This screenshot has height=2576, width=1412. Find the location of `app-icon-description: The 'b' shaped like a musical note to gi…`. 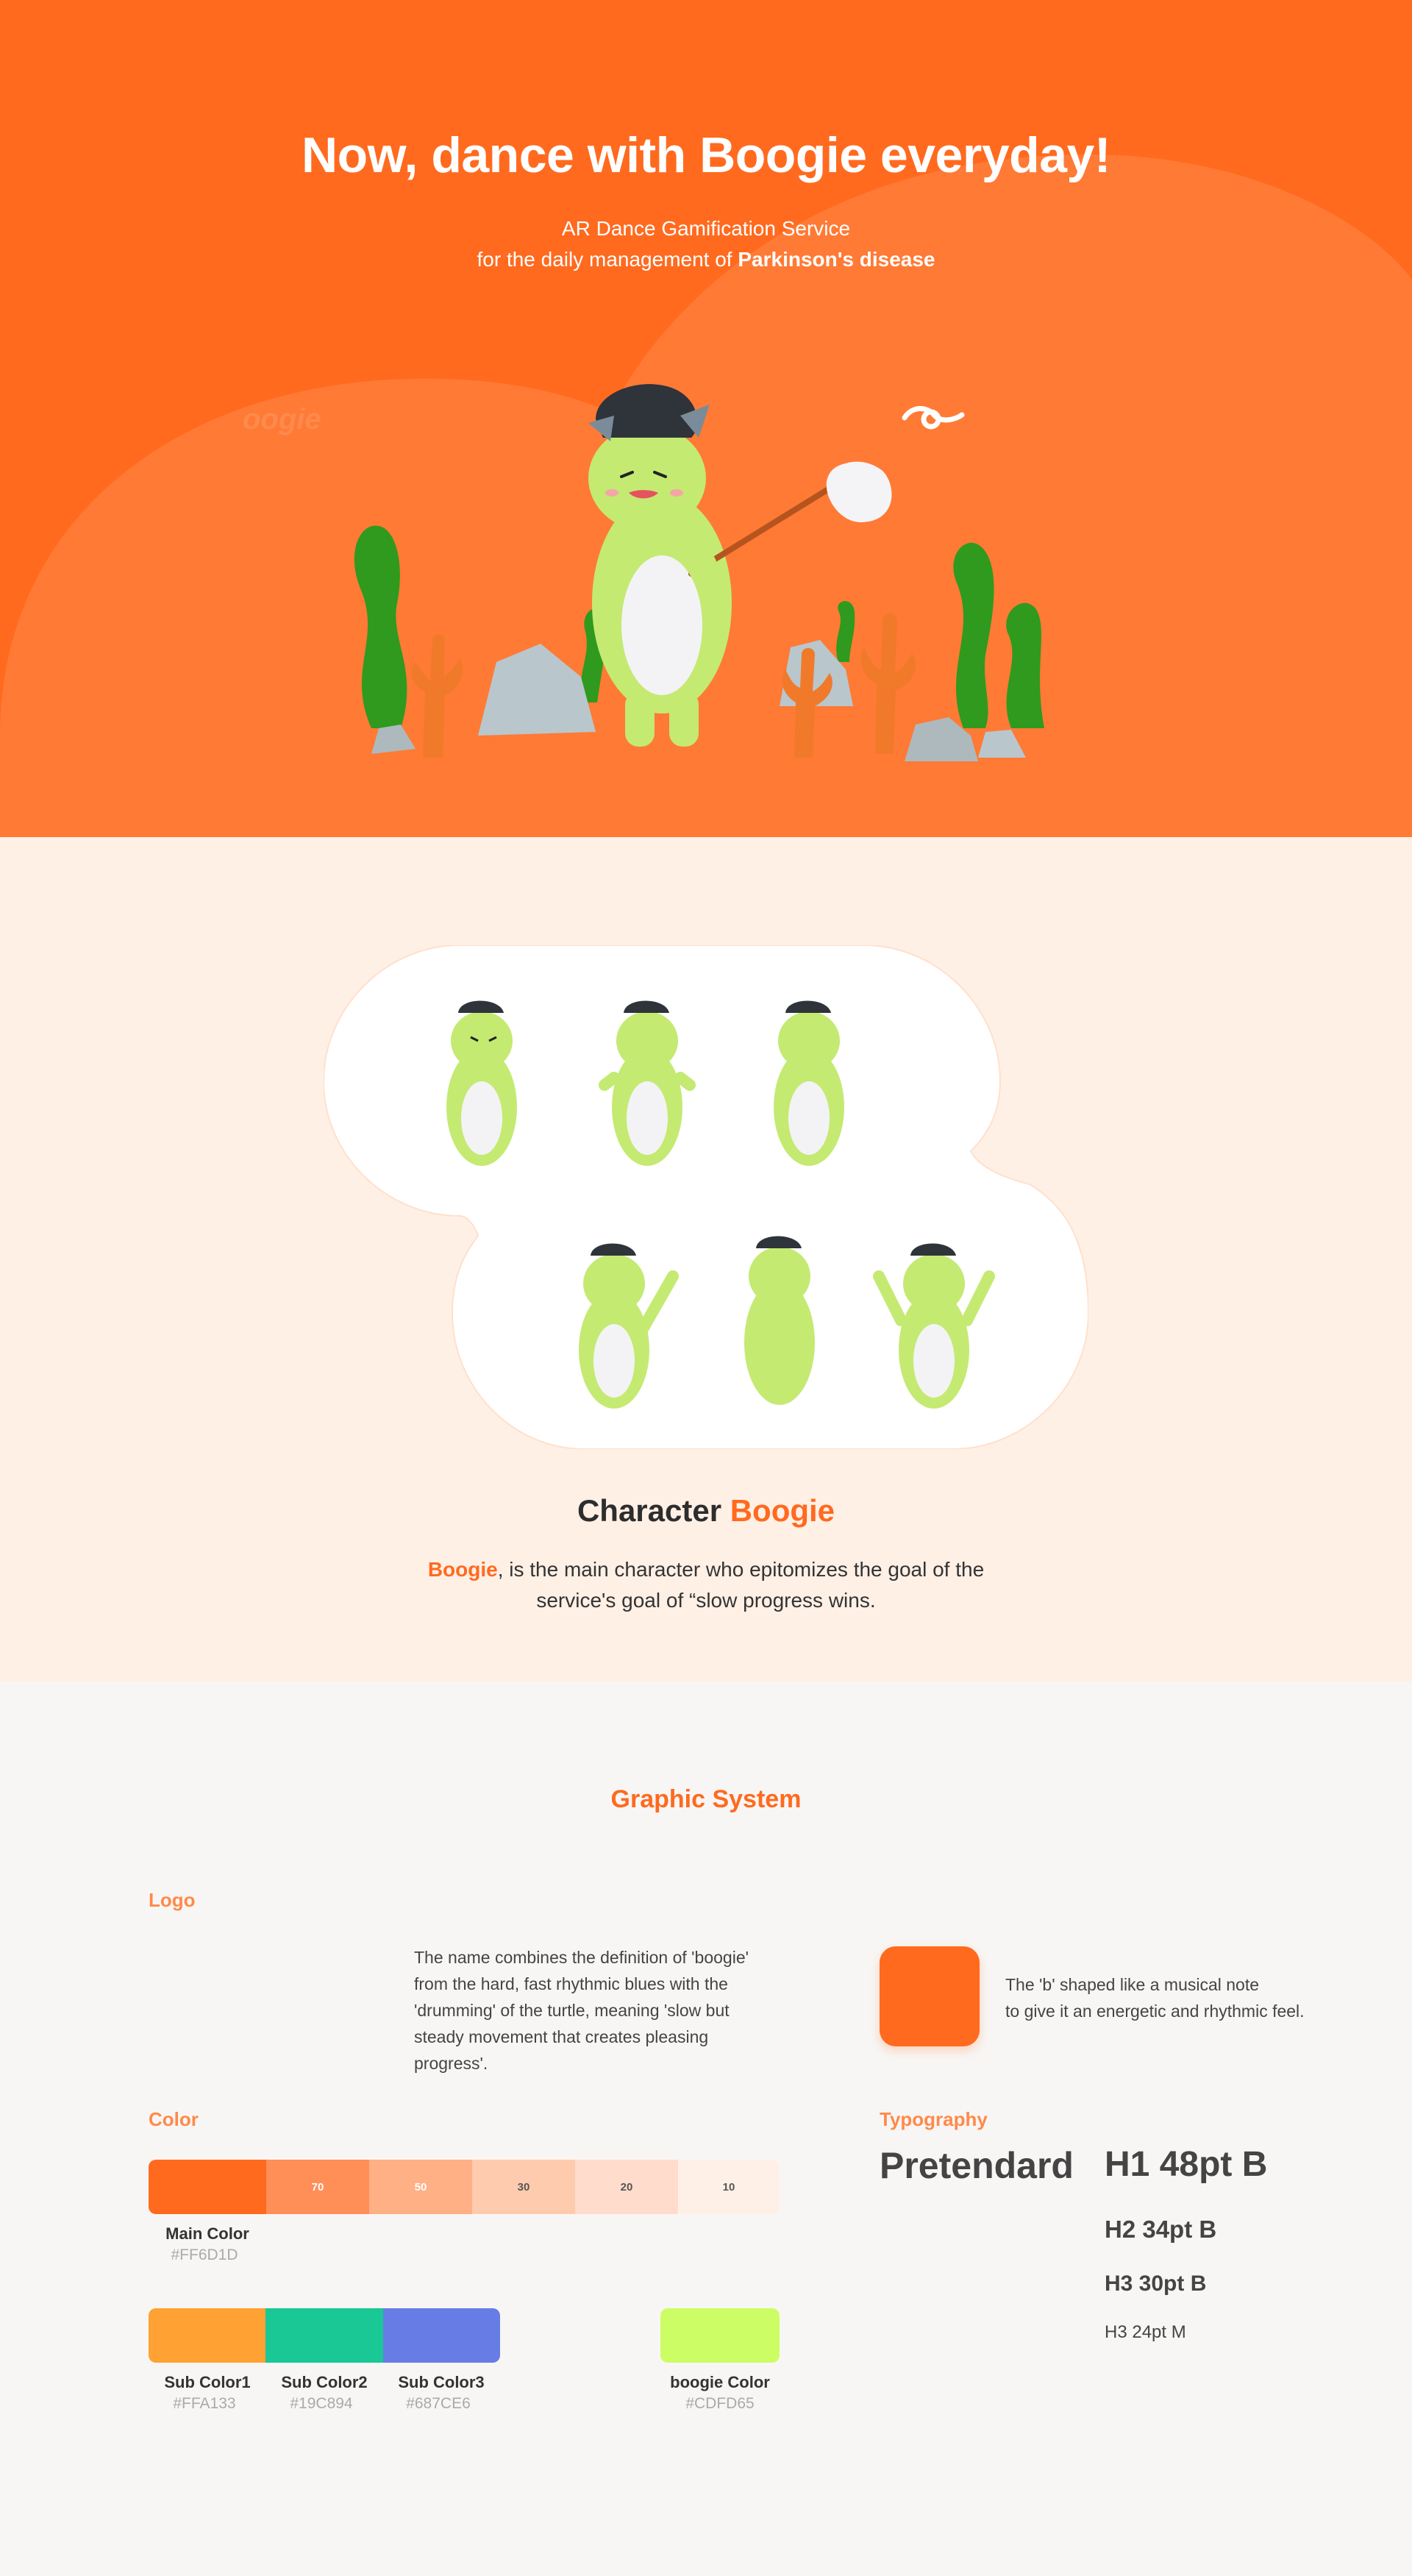

app-icon-description: The 'b' shaped like a musical note to gi… is located at coordinates (1196, 1997).